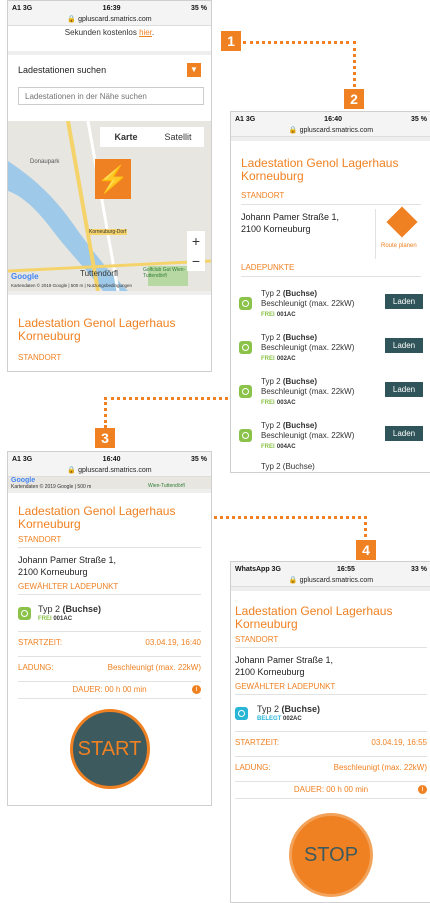  Describe the element at coordinates (286, 403) in the screenshot. I see `point-id: 003AC` at that location.